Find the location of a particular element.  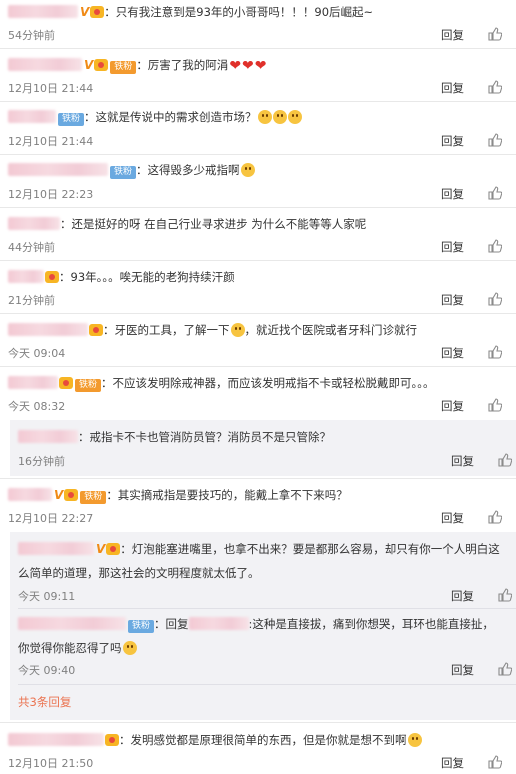

sub-reply-text: ：戒指卡不卡也管消防员管？消防员不是只管除？ is located at coordinates (204, 437).